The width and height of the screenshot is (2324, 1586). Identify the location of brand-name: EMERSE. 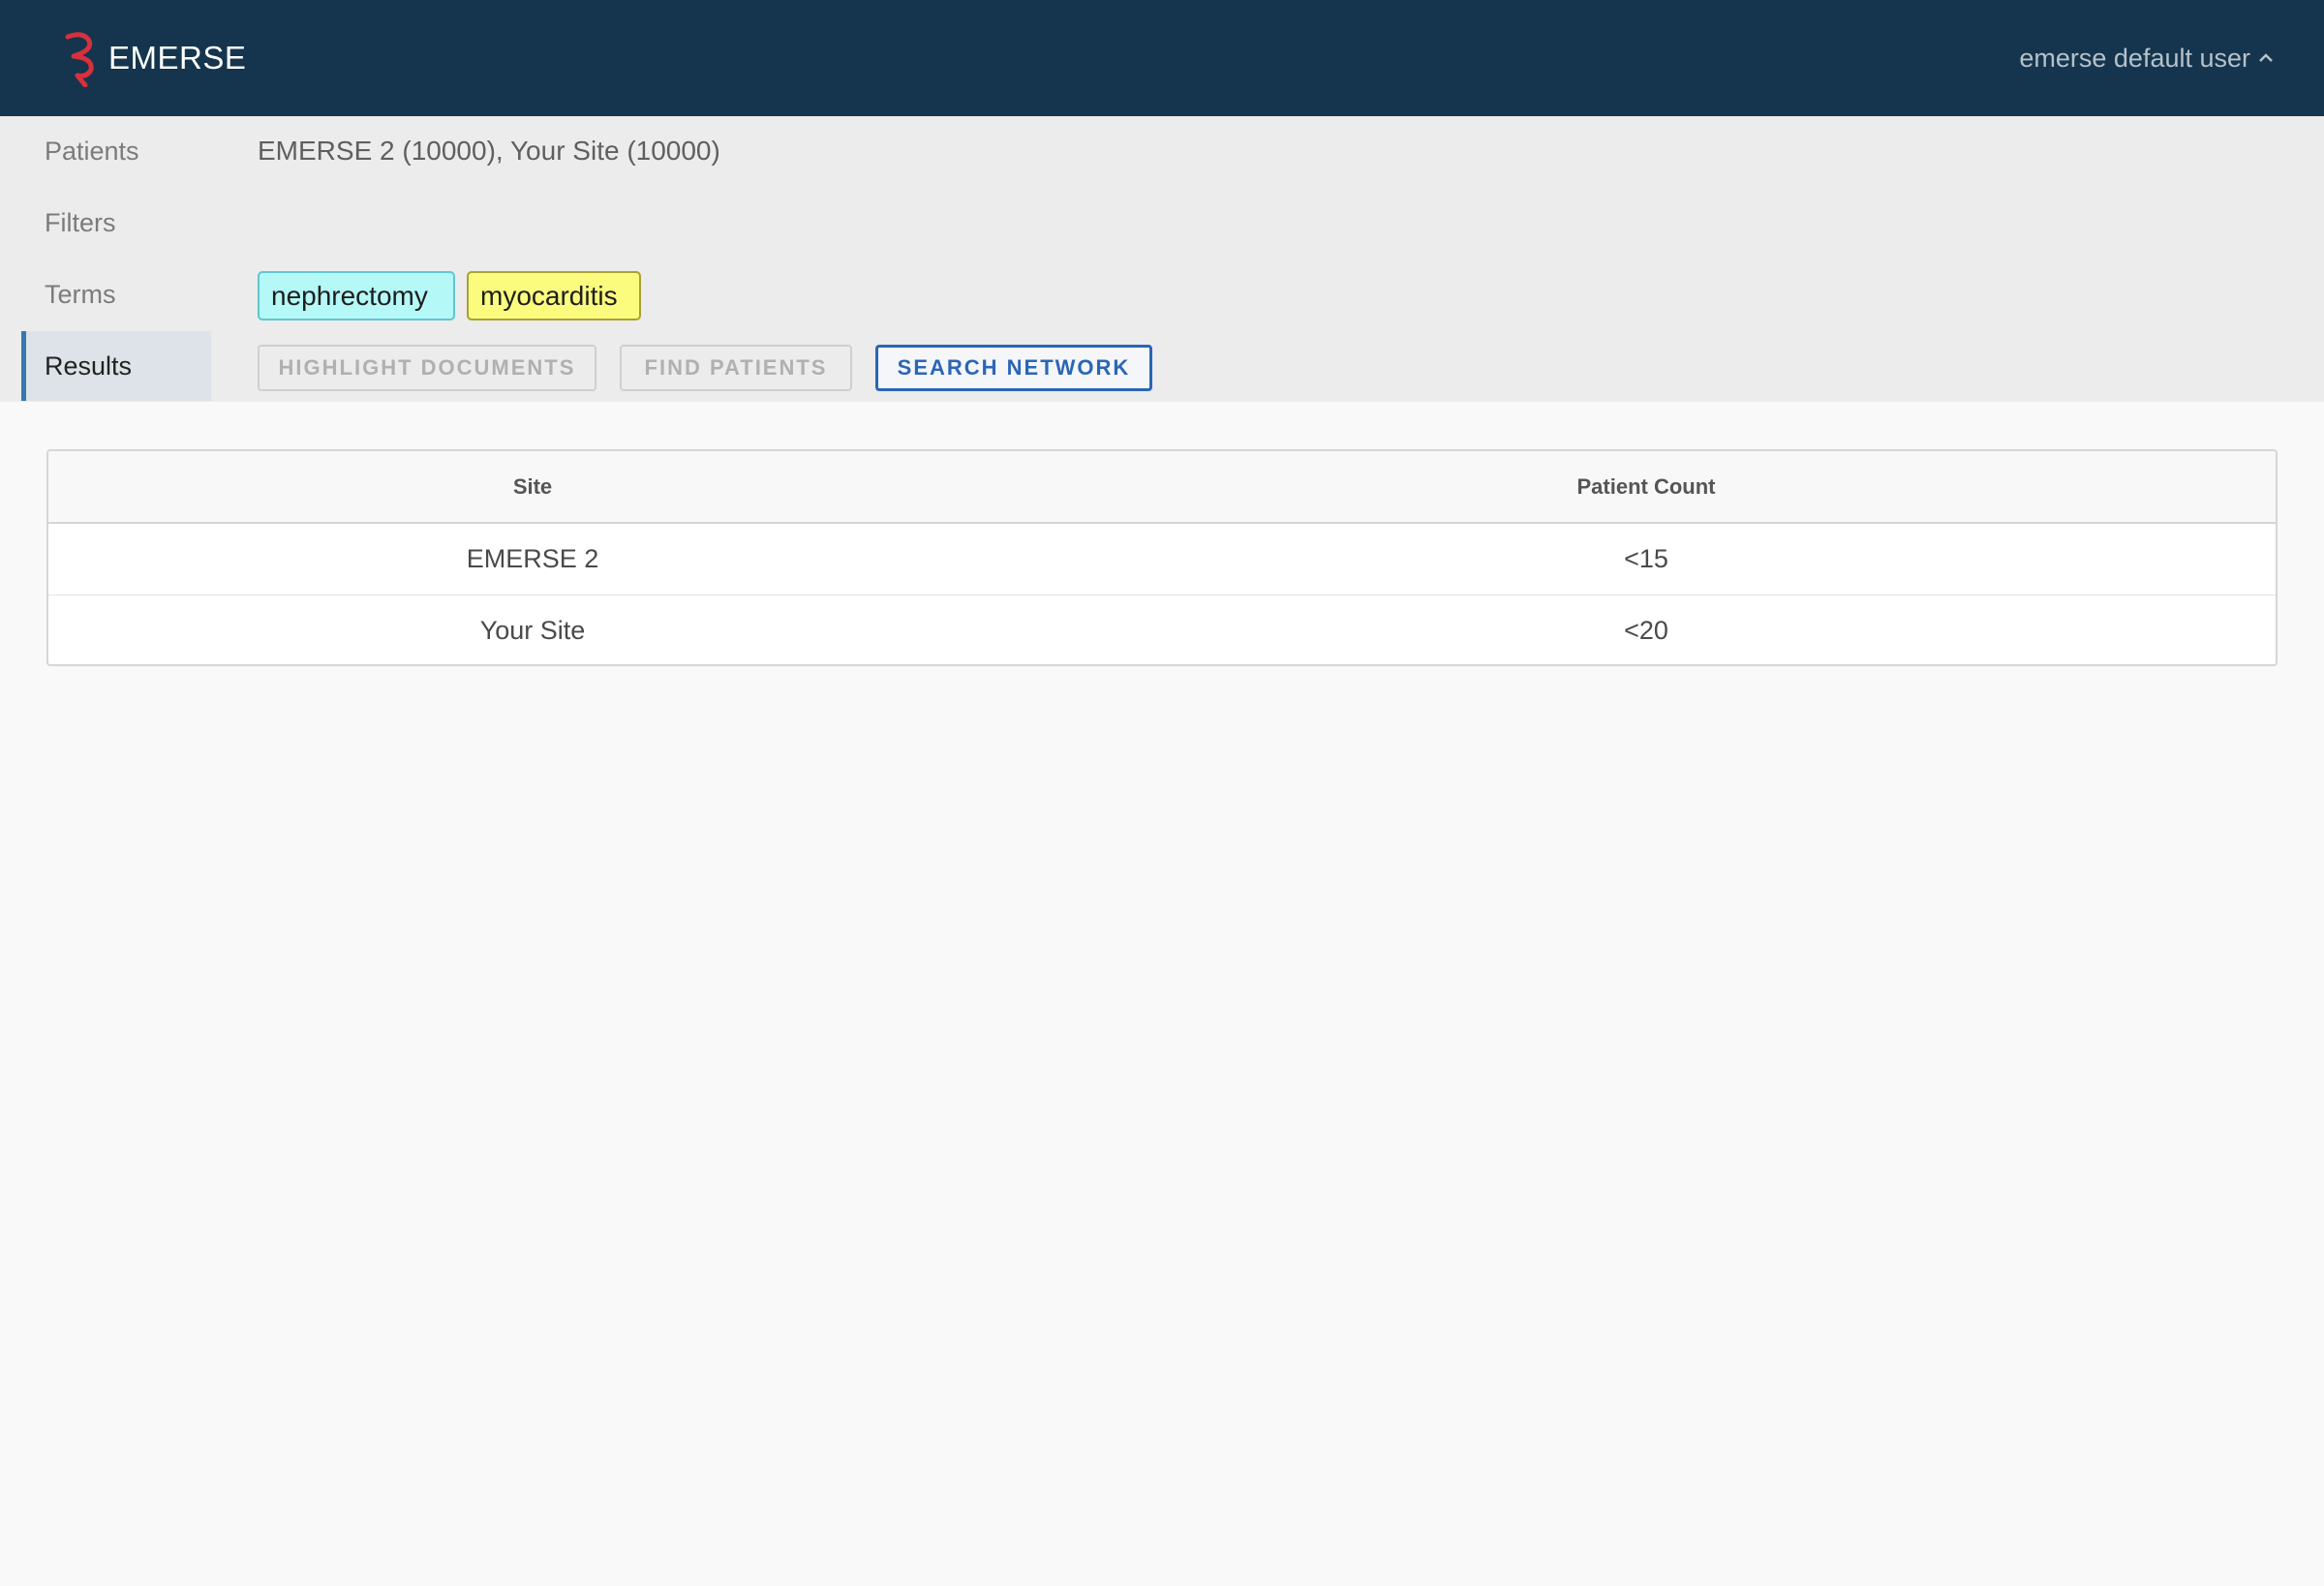
(178, 58).